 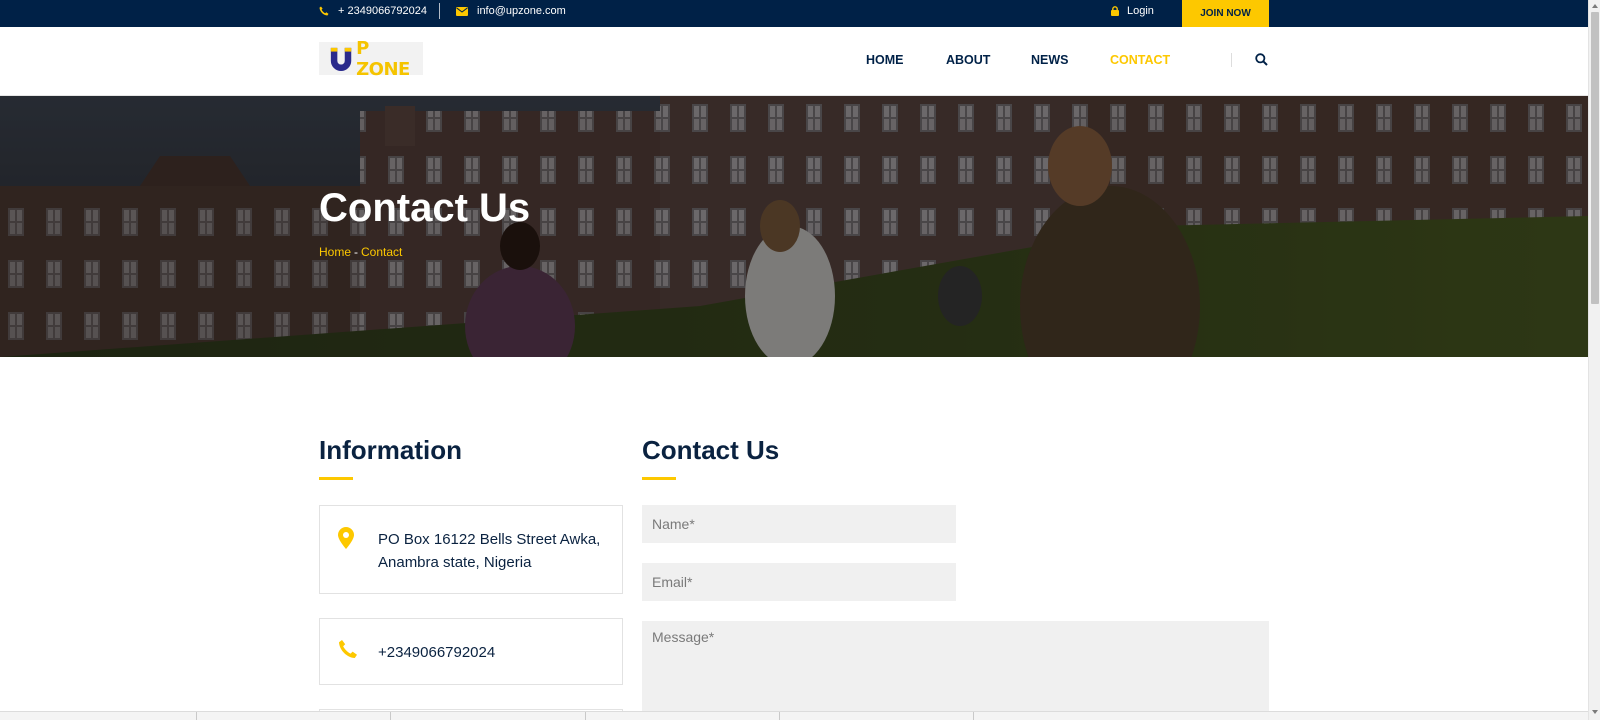 What do you see at coordinates (794, 715) in the screenshot?
I see `horizontal-scrollbar` at bounding box center [794, 715].